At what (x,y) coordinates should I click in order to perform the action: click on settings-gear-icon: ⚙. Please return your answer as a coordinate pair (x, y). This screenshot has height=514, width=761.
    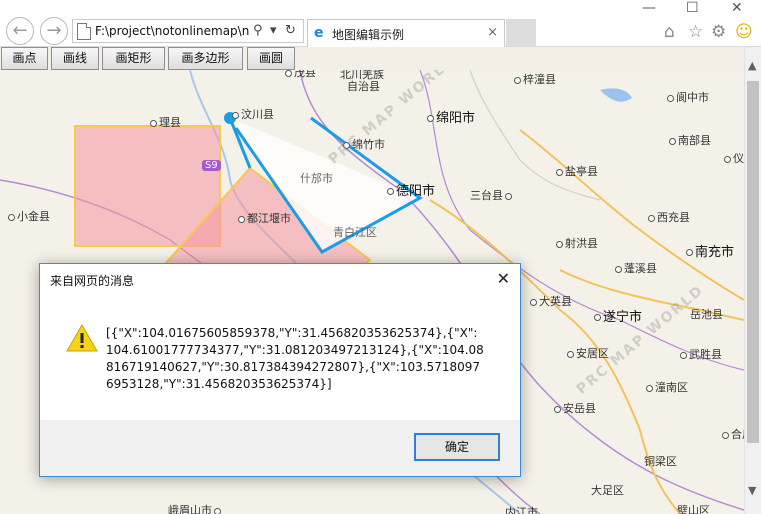
    Looking at the image, I should click on (718, 32).